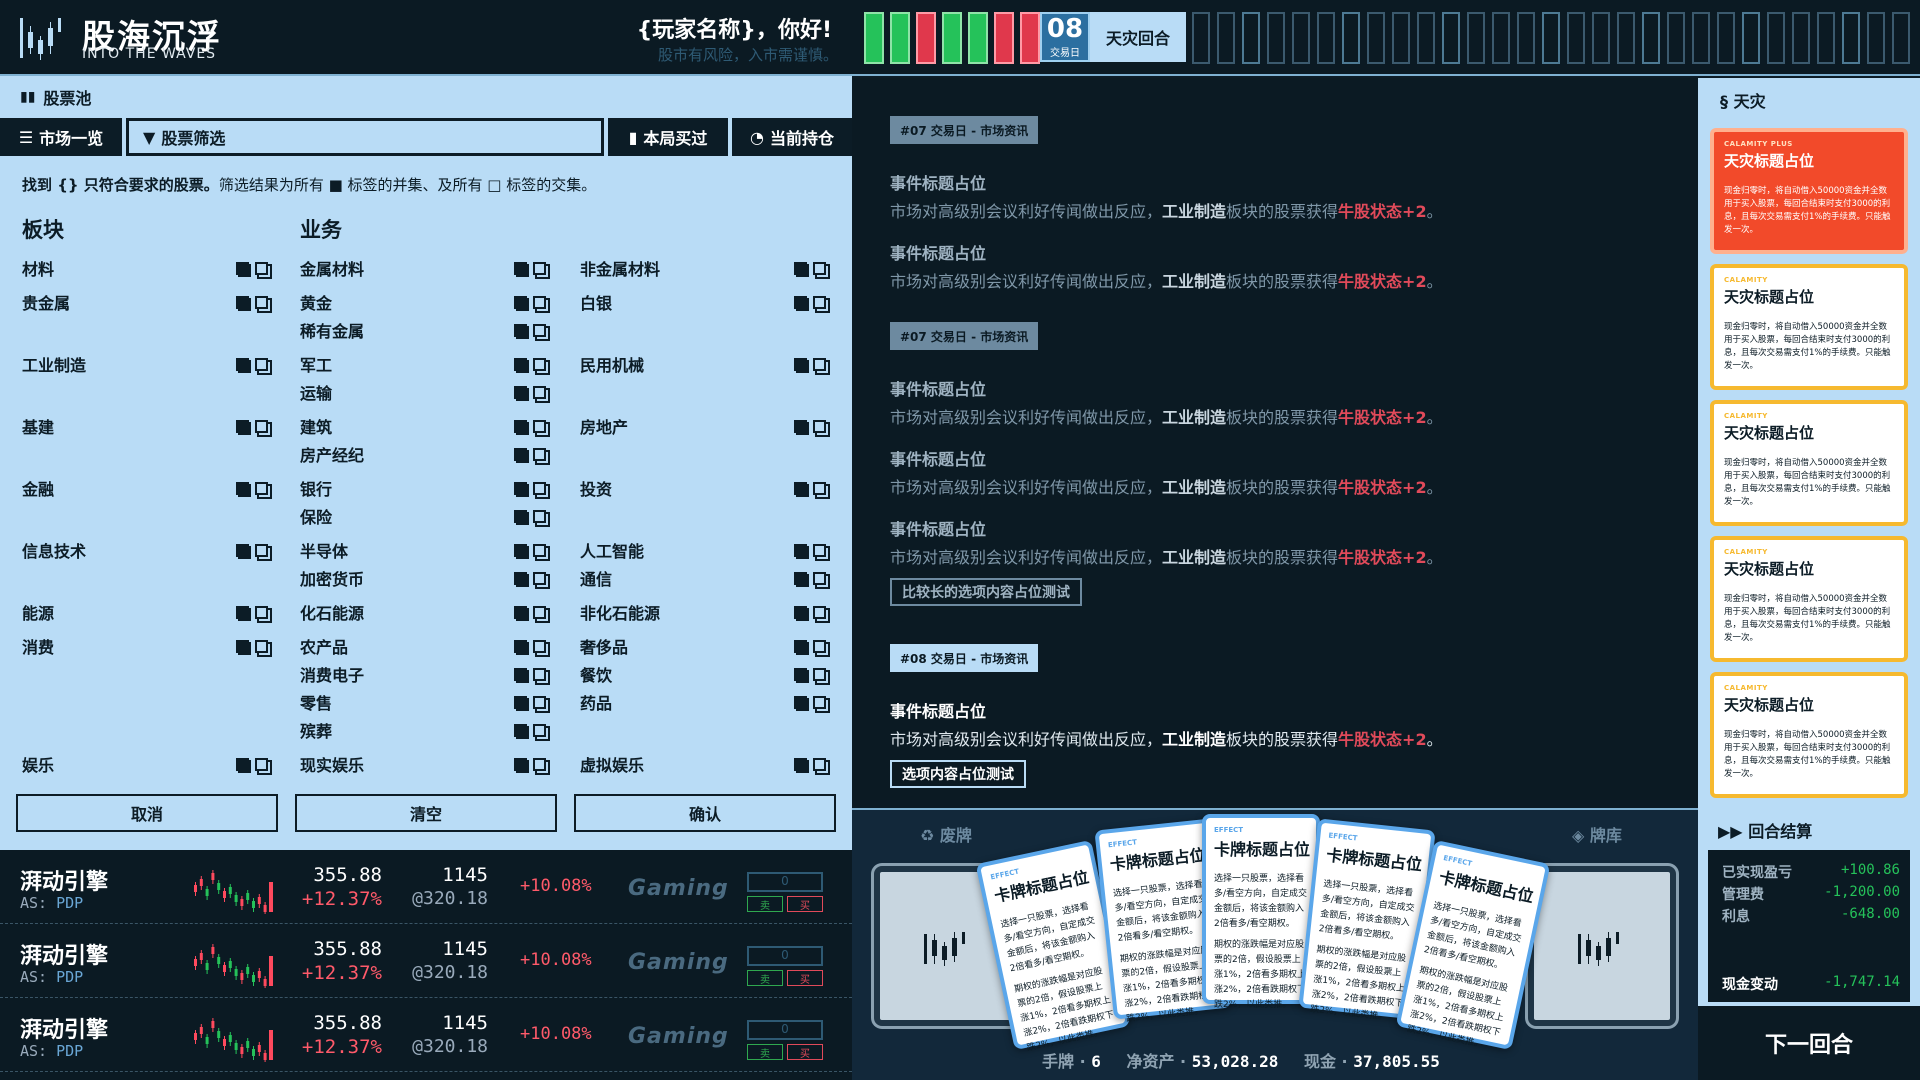 The image size is (1920, 1080). Describe the element at coordinates (38, 648) in the screenshot. I see `sector-filter-item: 消费` at that location.